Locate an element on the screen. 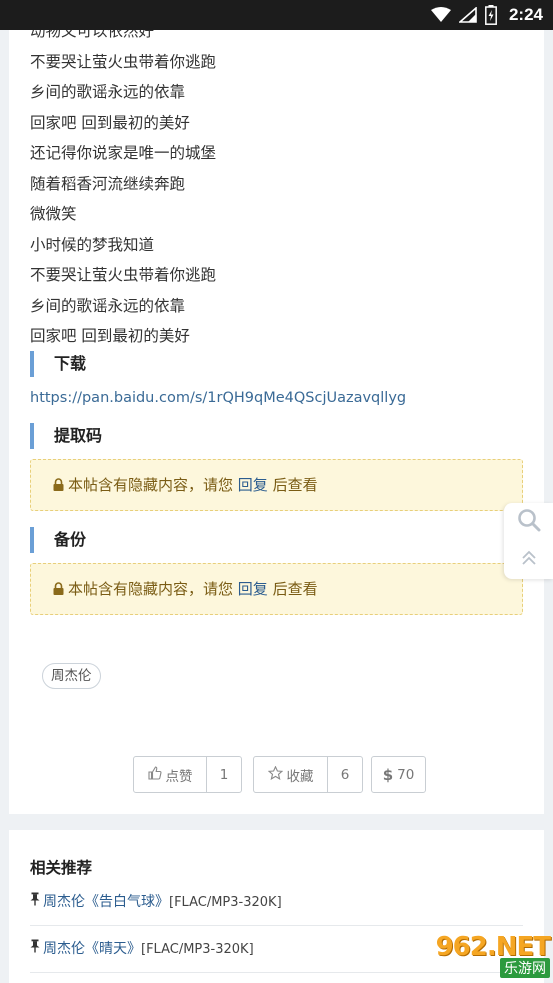 This screenshot has height=983, width=553. download-heading: 下载 is located at coordinates (58, 364).